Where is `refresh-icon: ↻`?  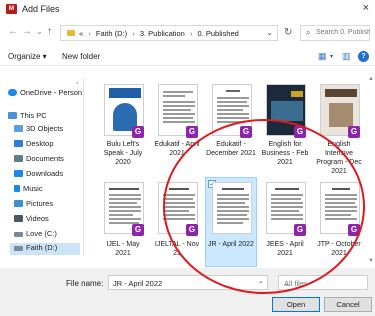
refresh-icon: ↻ is located at coordinates (288, 32).